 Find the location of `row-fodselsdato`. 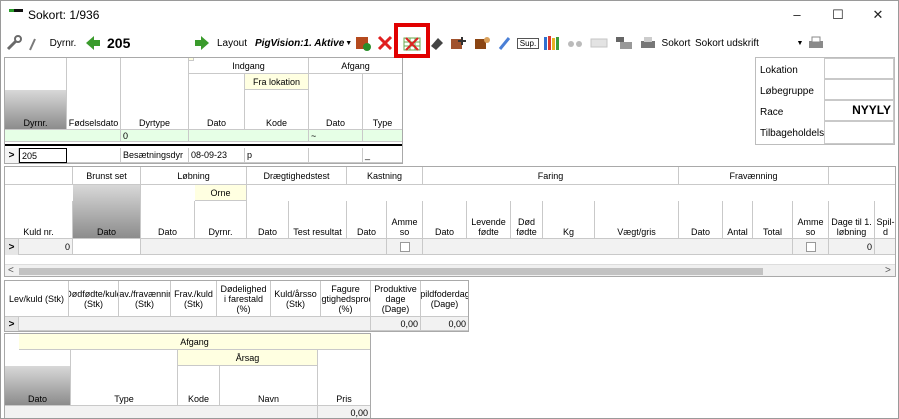

row-fodselsdato is located at coordinates (94, 155).